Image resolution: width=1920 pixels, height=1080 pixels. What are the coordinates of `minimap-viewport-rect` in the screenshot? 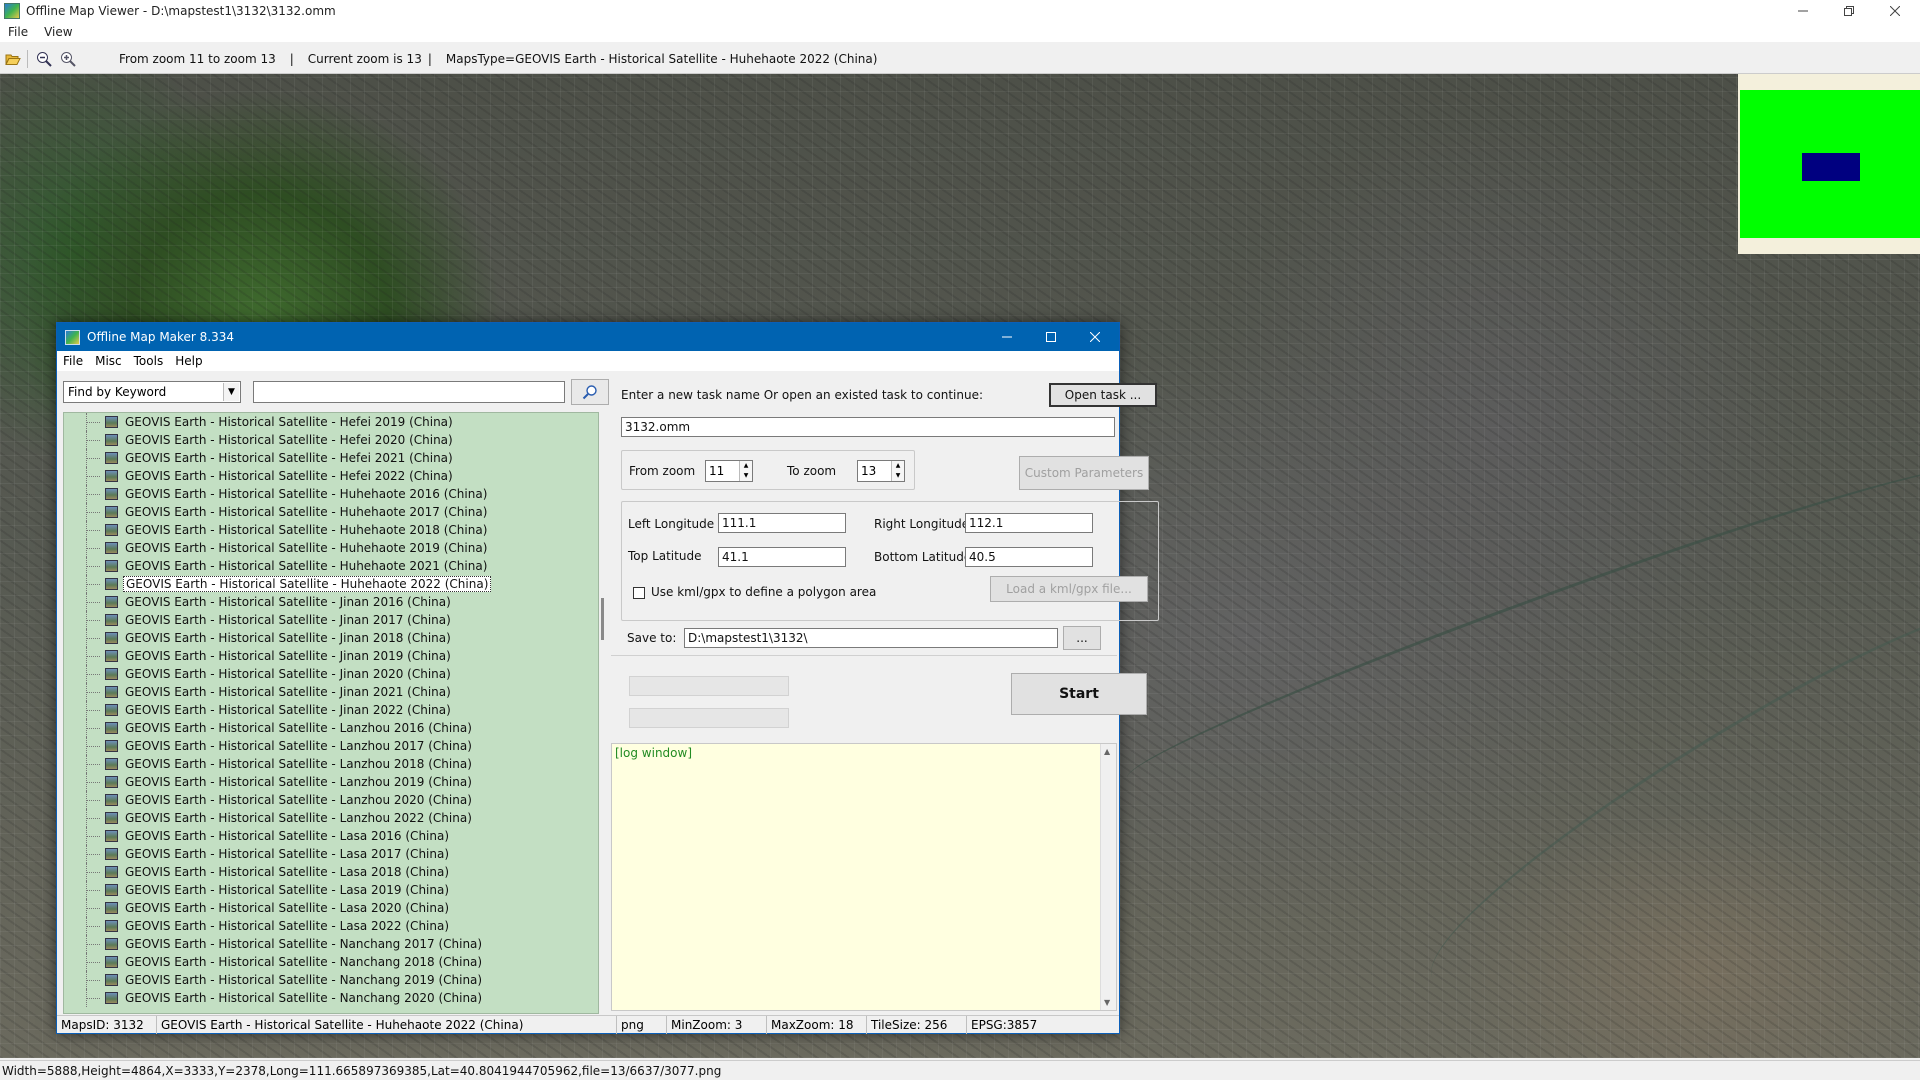 It's located at (1831, 167).